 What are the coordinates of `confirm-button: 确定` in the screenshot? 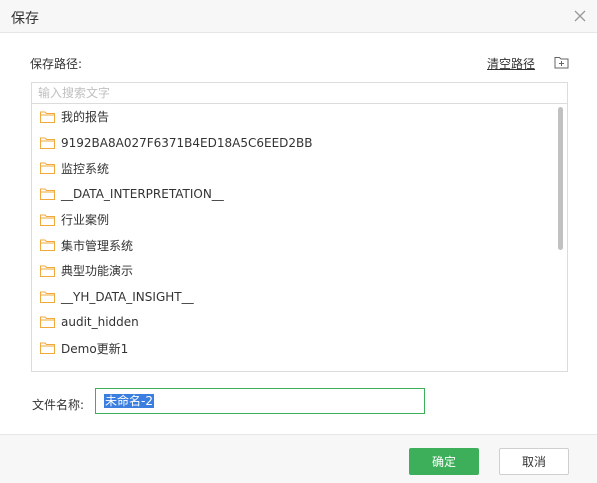 It's located at (444, 461).